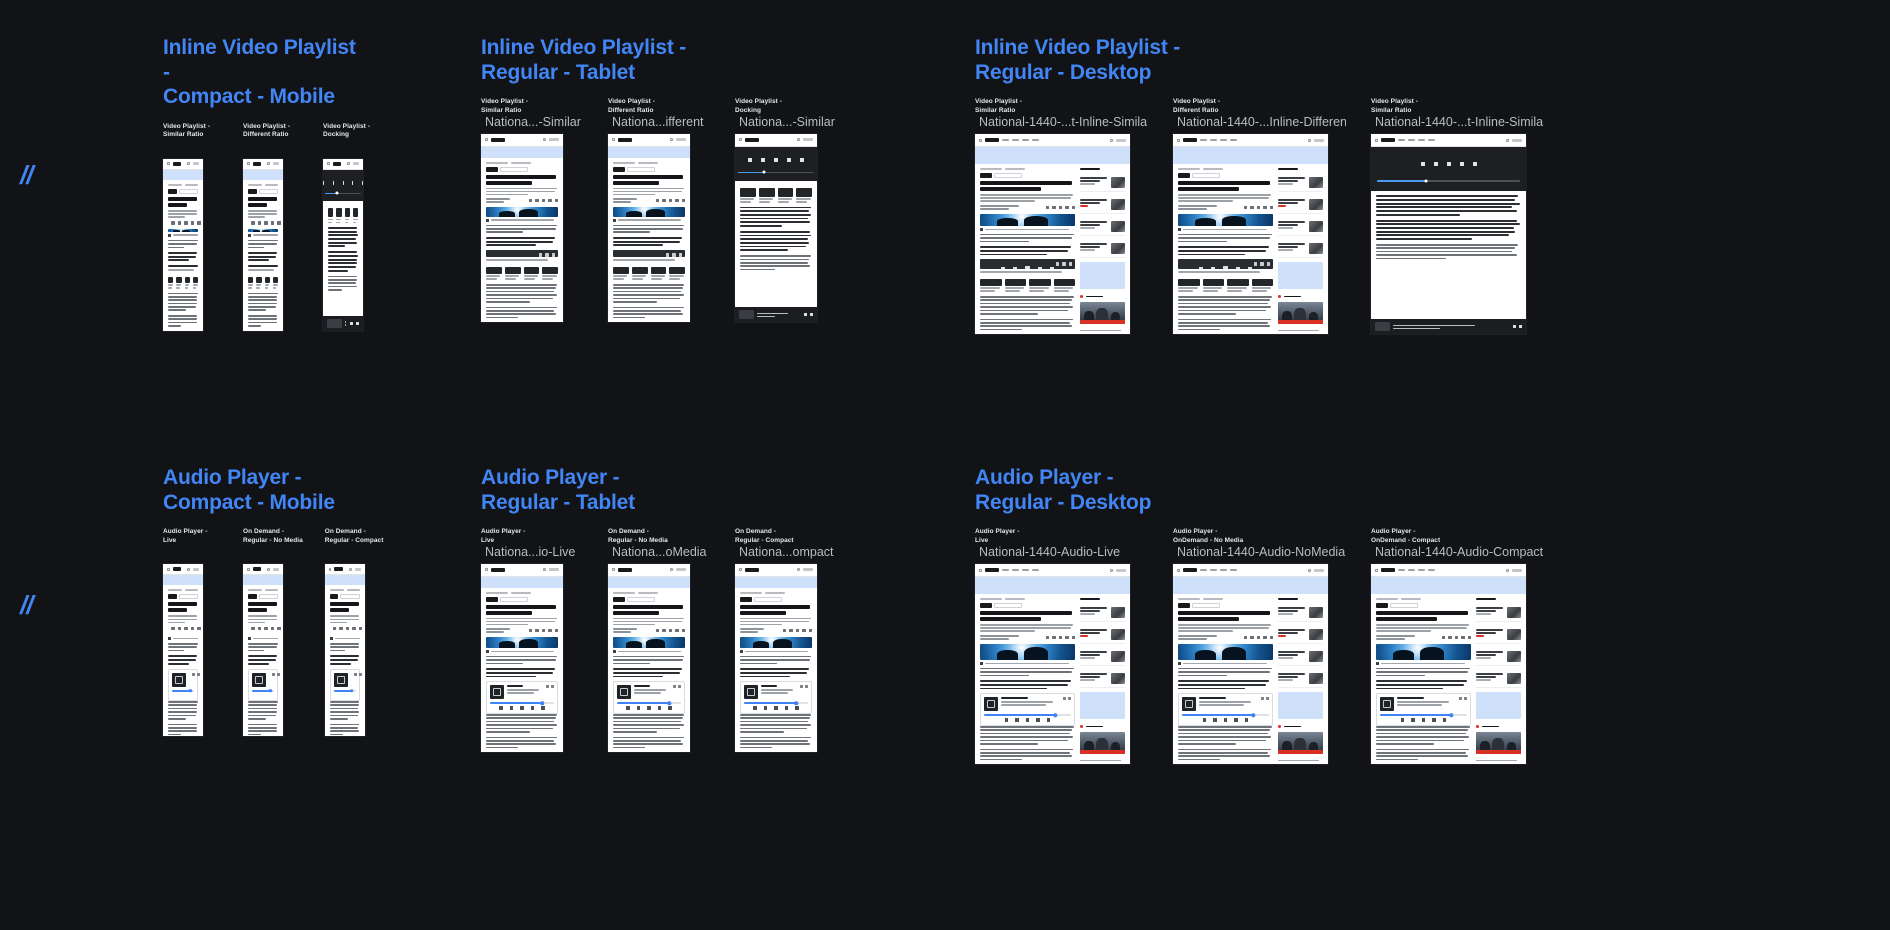  What do you see at coordinates (356, 553) in the screenshot?
I see `frame-name` at bounding box center [356, 553].